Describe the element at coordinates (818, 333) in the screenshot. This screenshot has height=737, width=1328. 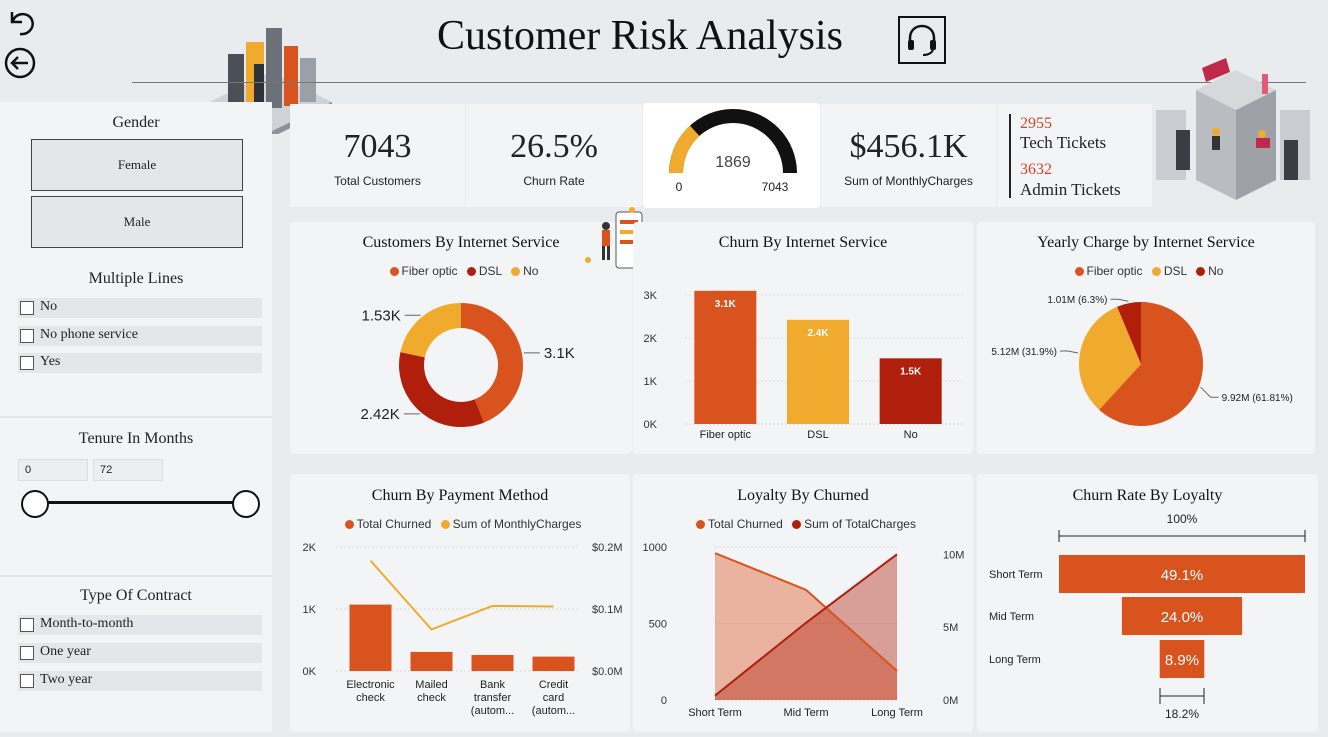
I see `bar-value-label: 2.4K` at that location.